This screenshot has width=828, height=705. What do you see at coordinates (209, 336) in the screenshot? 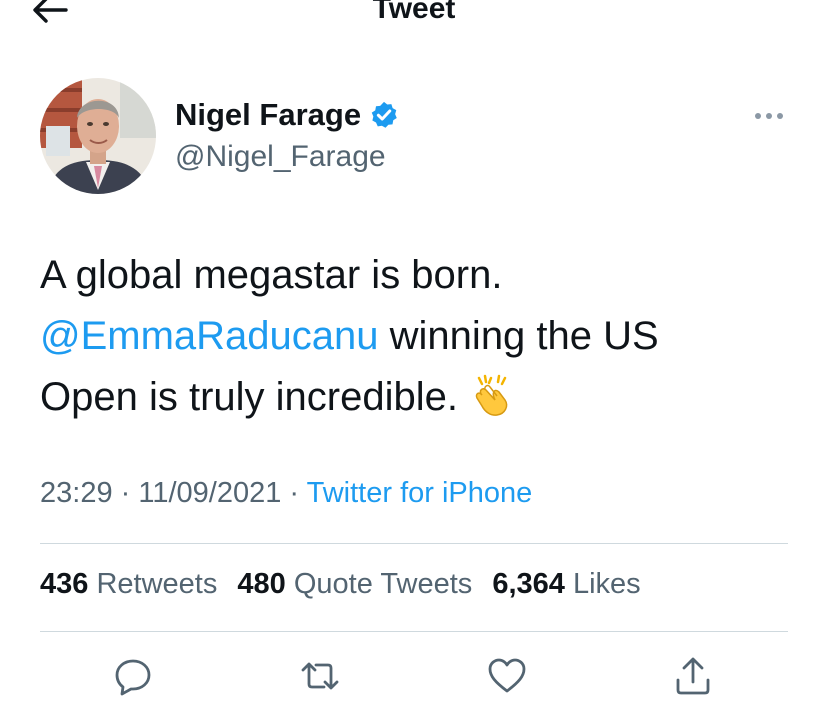
I see `mention-link: @EmmaRaducanu` at bounding box center [209, 336].